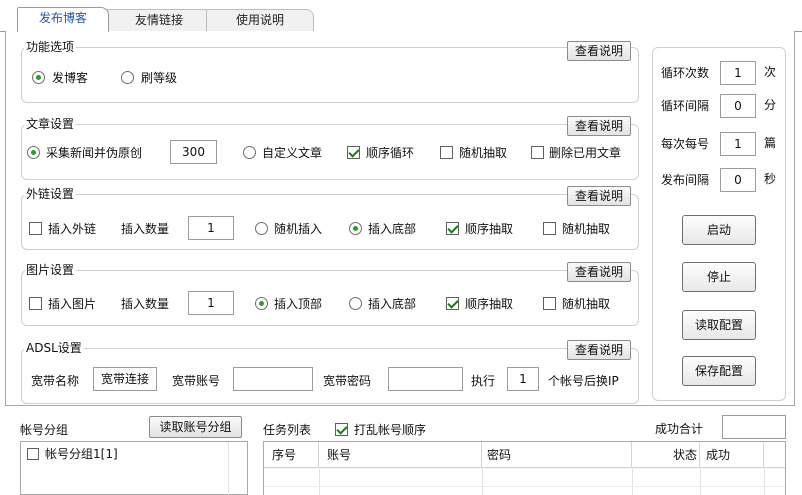  I want to click on account-group-checkbox, so click(33, 454).